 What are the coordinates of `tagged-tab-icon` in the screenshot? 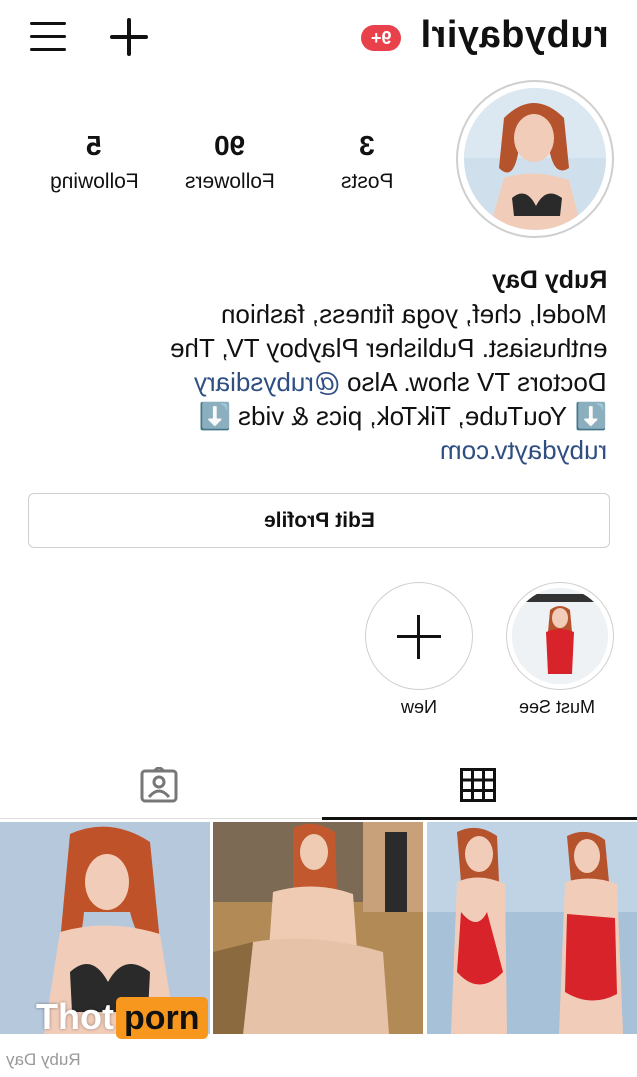 It's located at (159, 784).